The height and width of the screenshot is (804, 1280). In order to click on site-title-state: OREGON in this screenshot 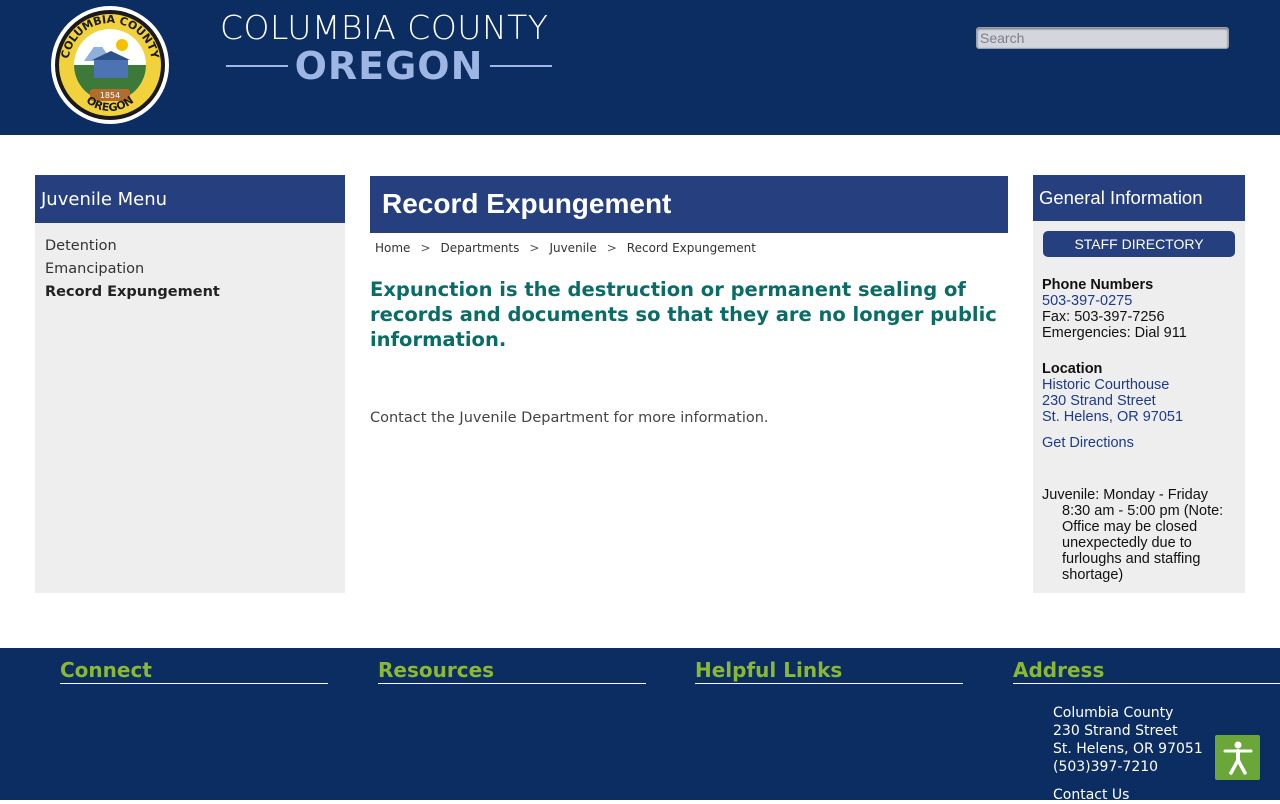, I will do `click(389, 66)`.